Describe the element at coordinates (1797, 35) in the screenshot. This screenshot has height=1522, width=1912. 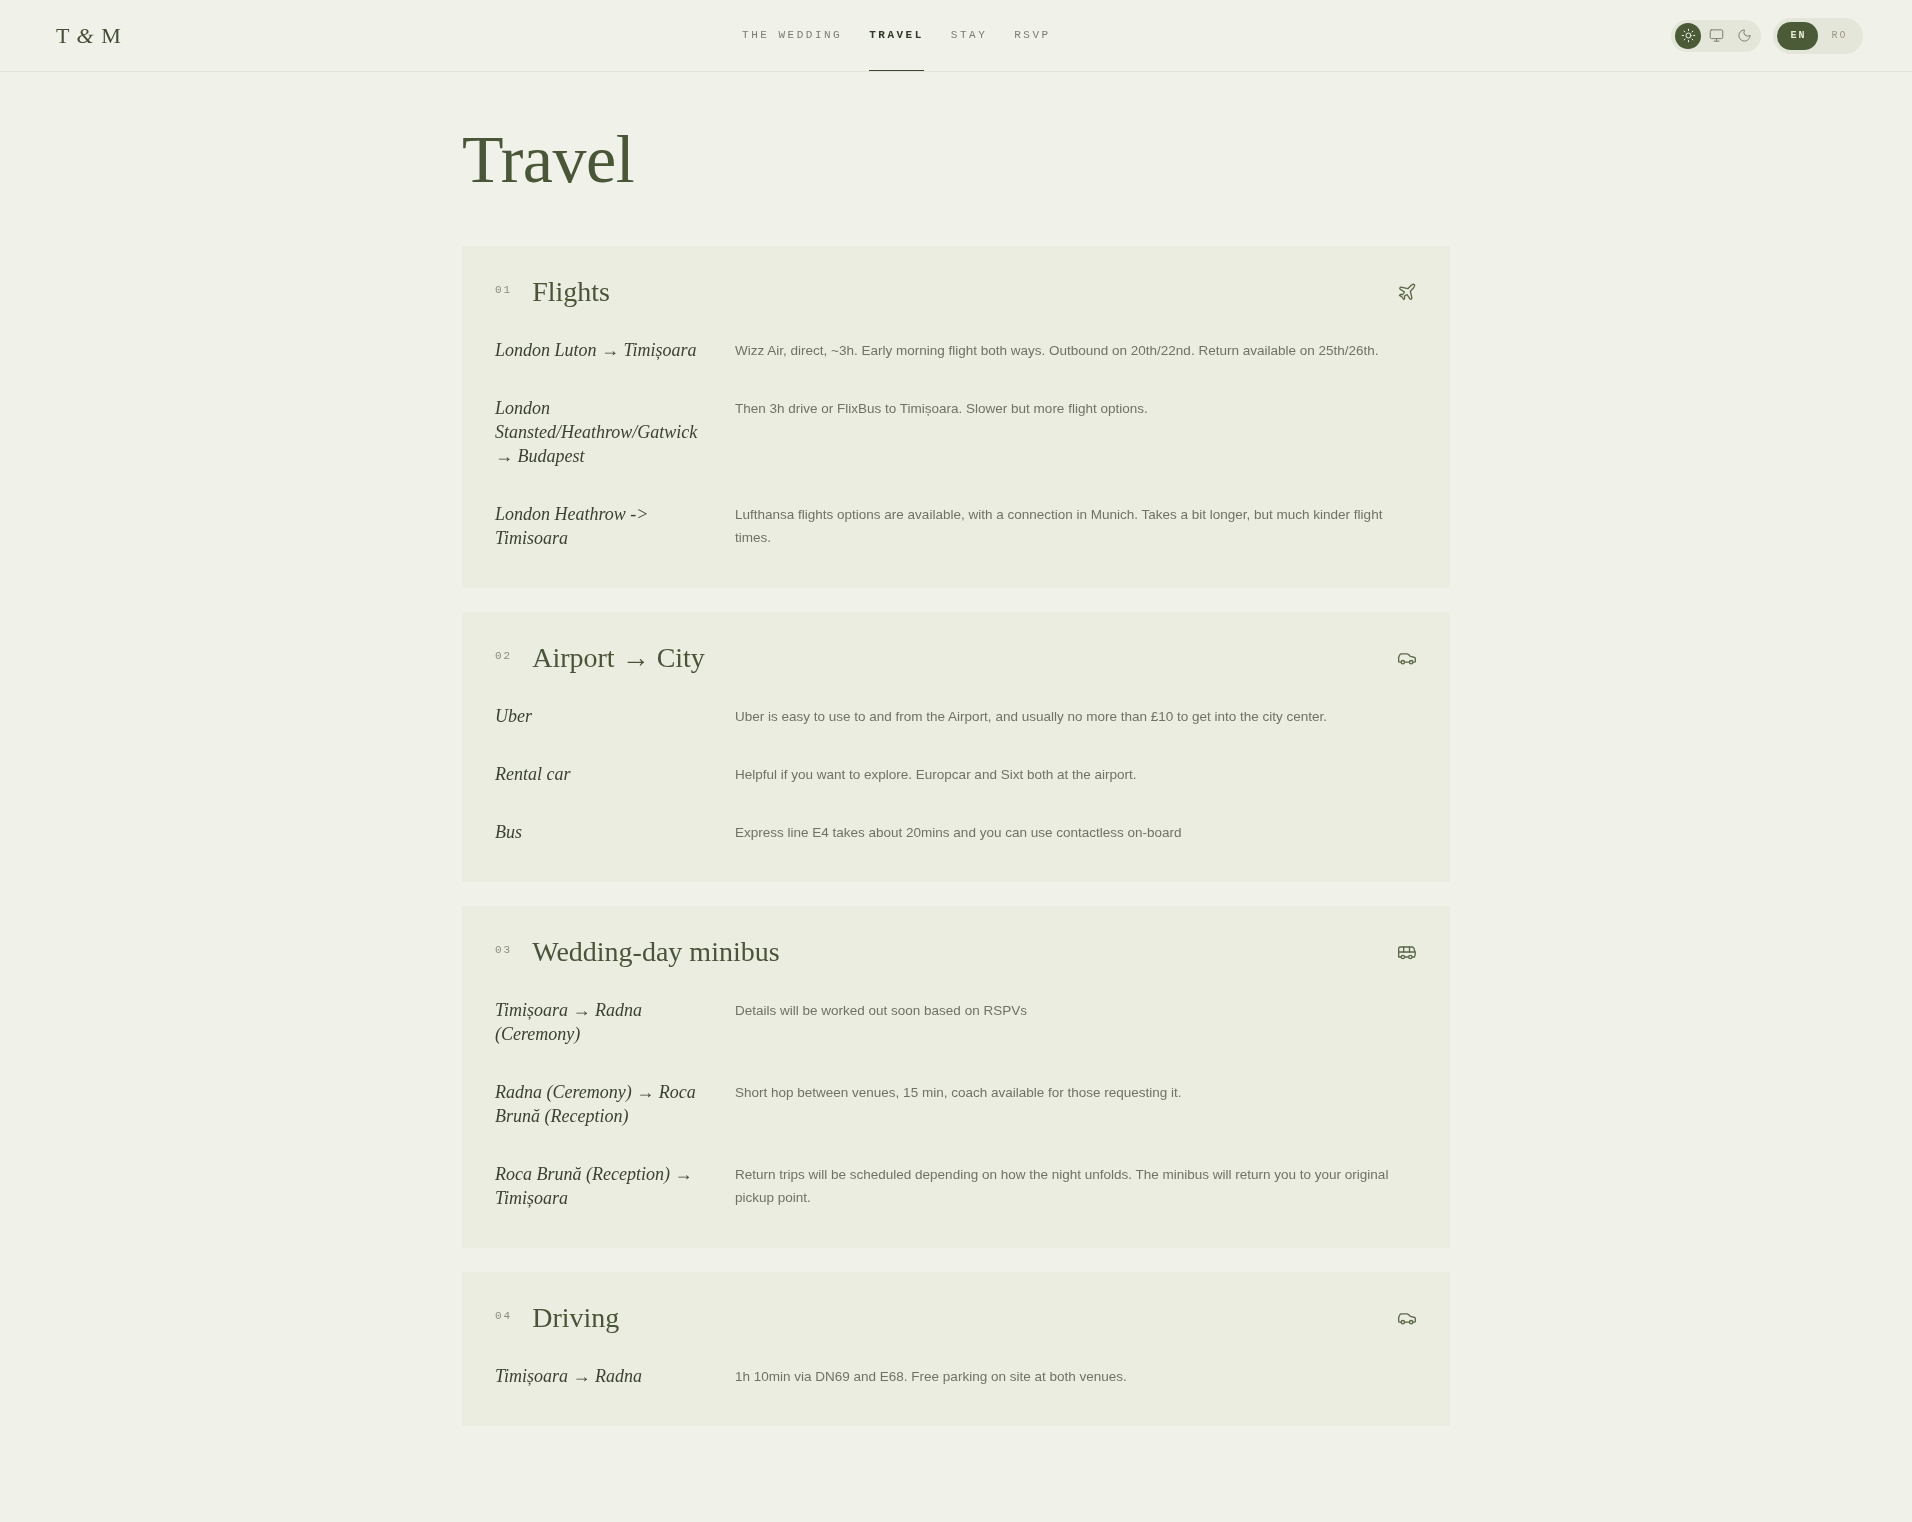
I see `language-button: EN` at that location.